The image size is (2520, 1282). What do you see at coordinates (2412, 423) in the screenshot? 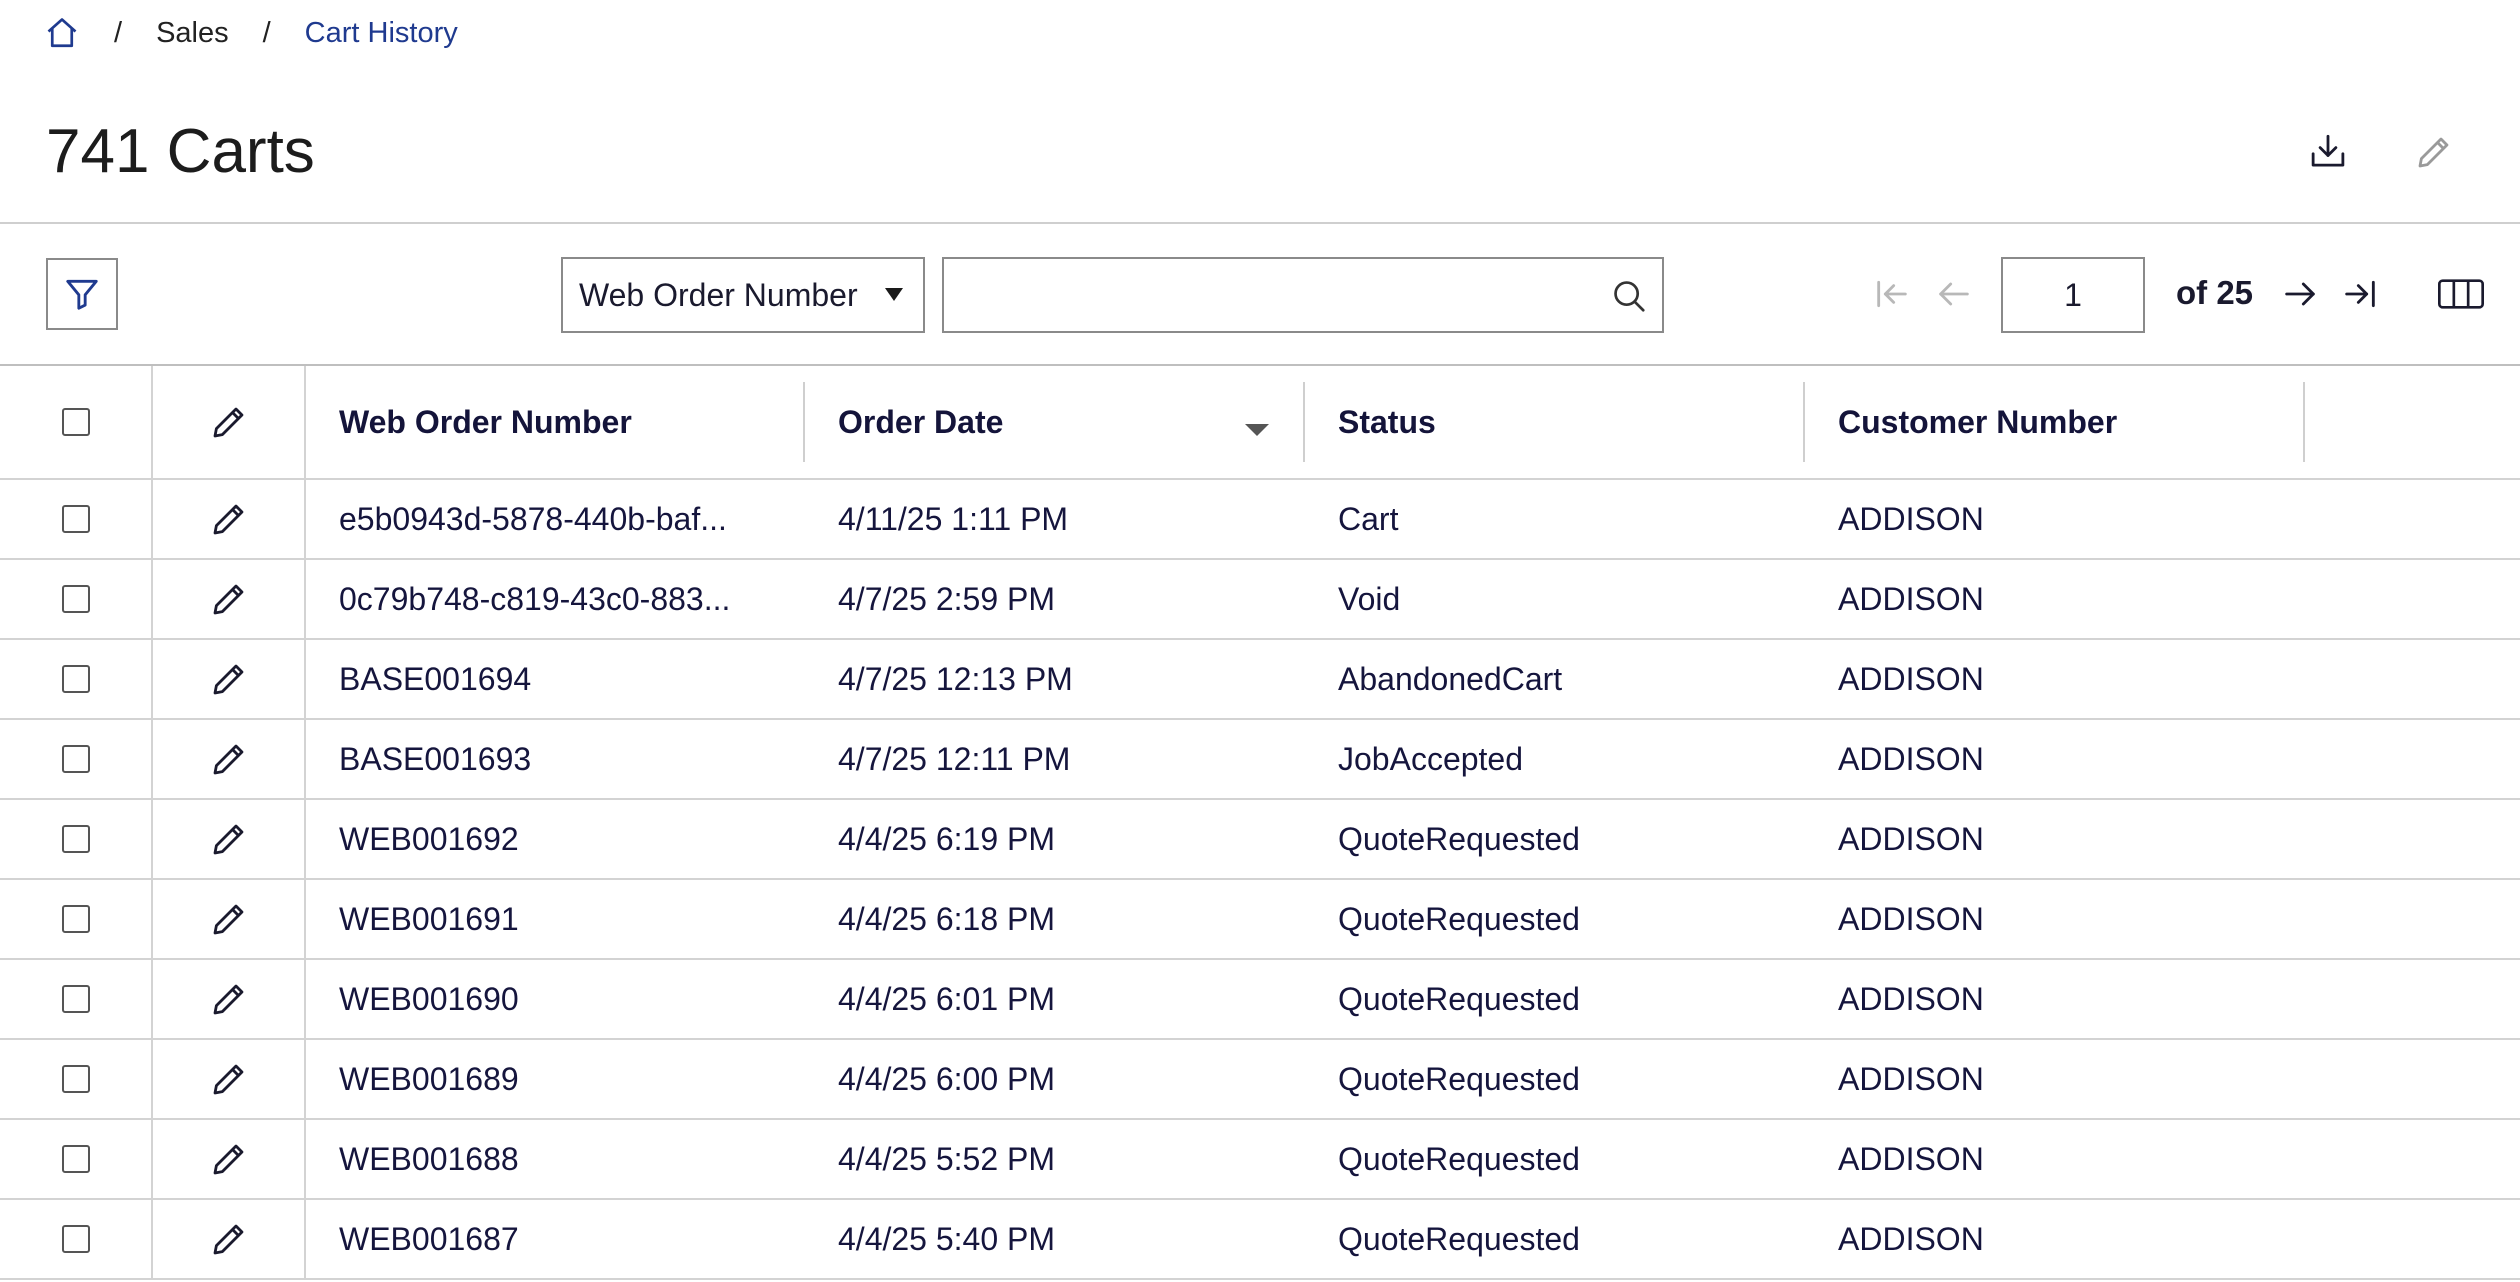
I see `column-header-empty` at bounding box center [2412, 423].